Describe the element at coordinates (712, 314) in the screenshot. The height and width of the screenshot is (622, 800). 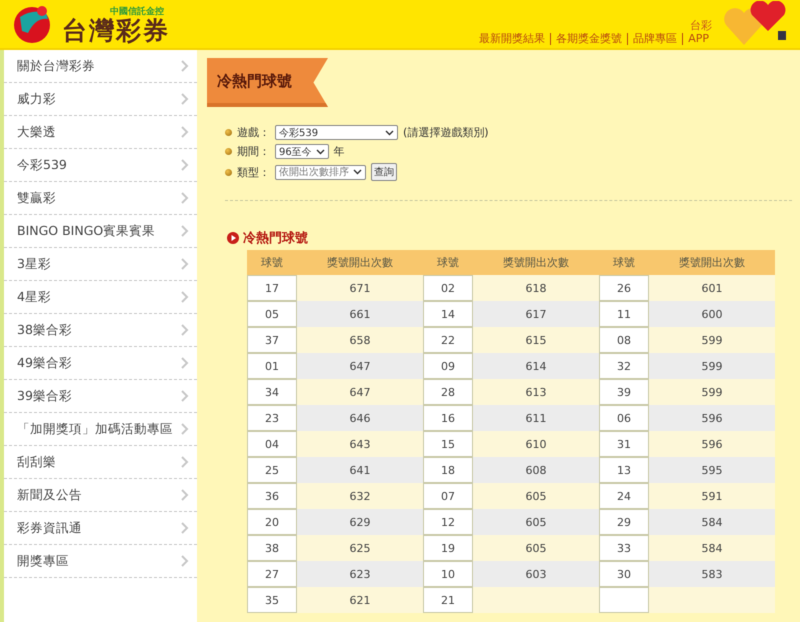
I see `count-cell: 600` at that location.